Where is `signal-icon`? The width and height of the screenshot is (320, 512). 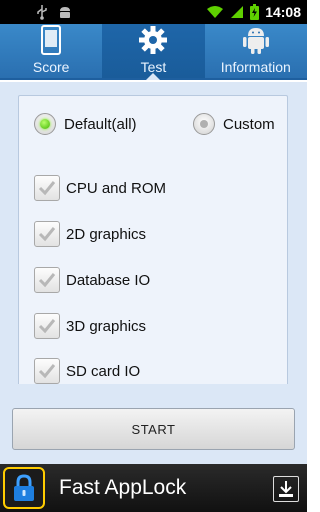 signal-icon is located at coordinates (237, 12).